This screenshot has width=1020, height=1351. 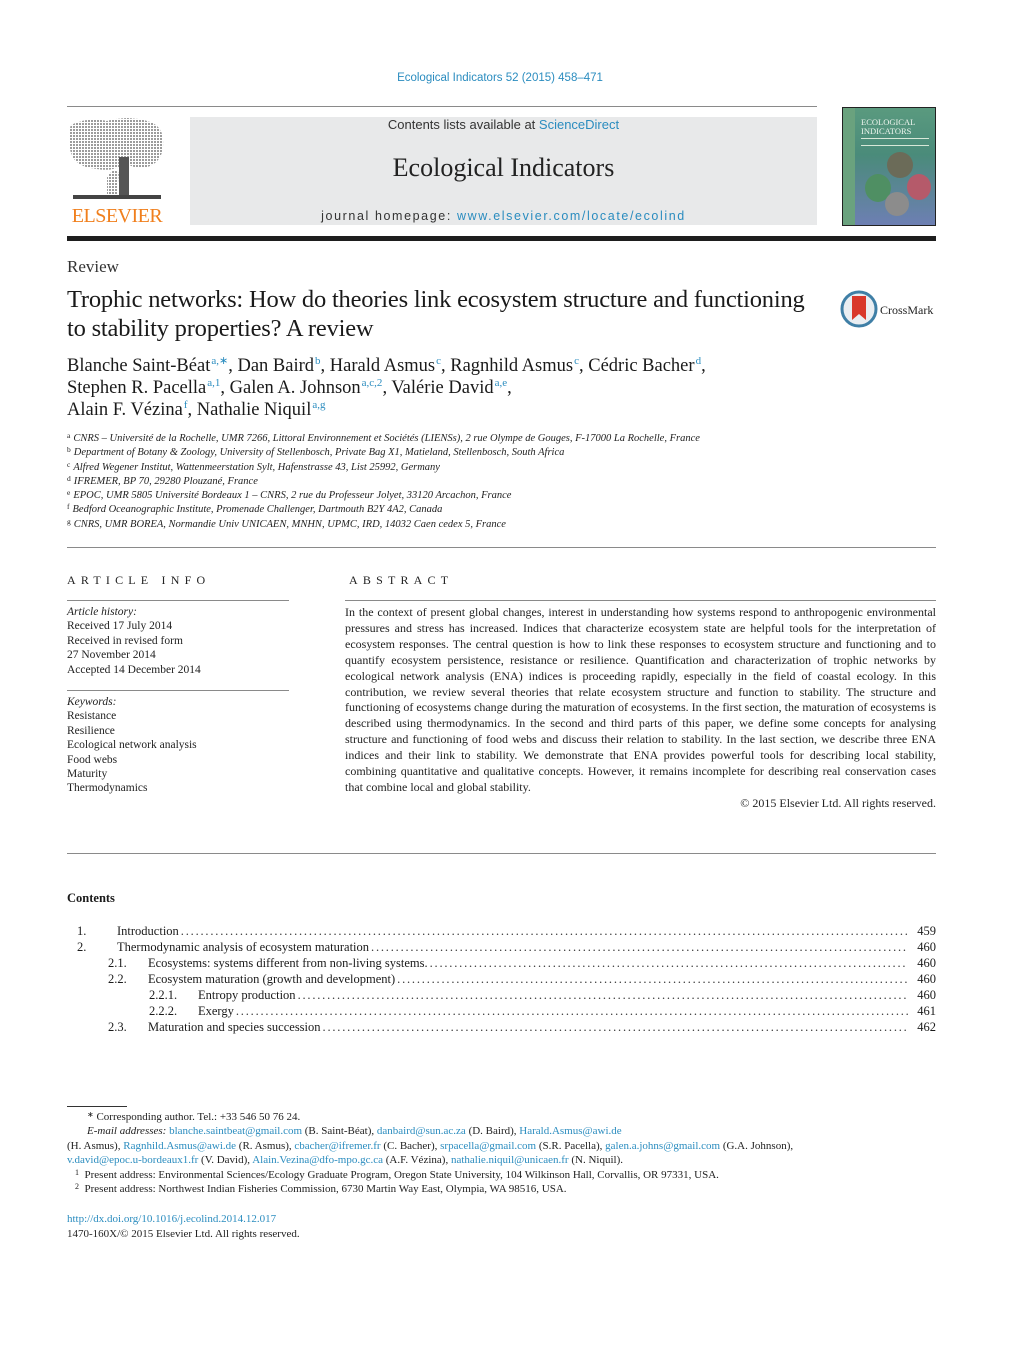 I want to click on affiliation-key: f, so click(x=68, y=507).